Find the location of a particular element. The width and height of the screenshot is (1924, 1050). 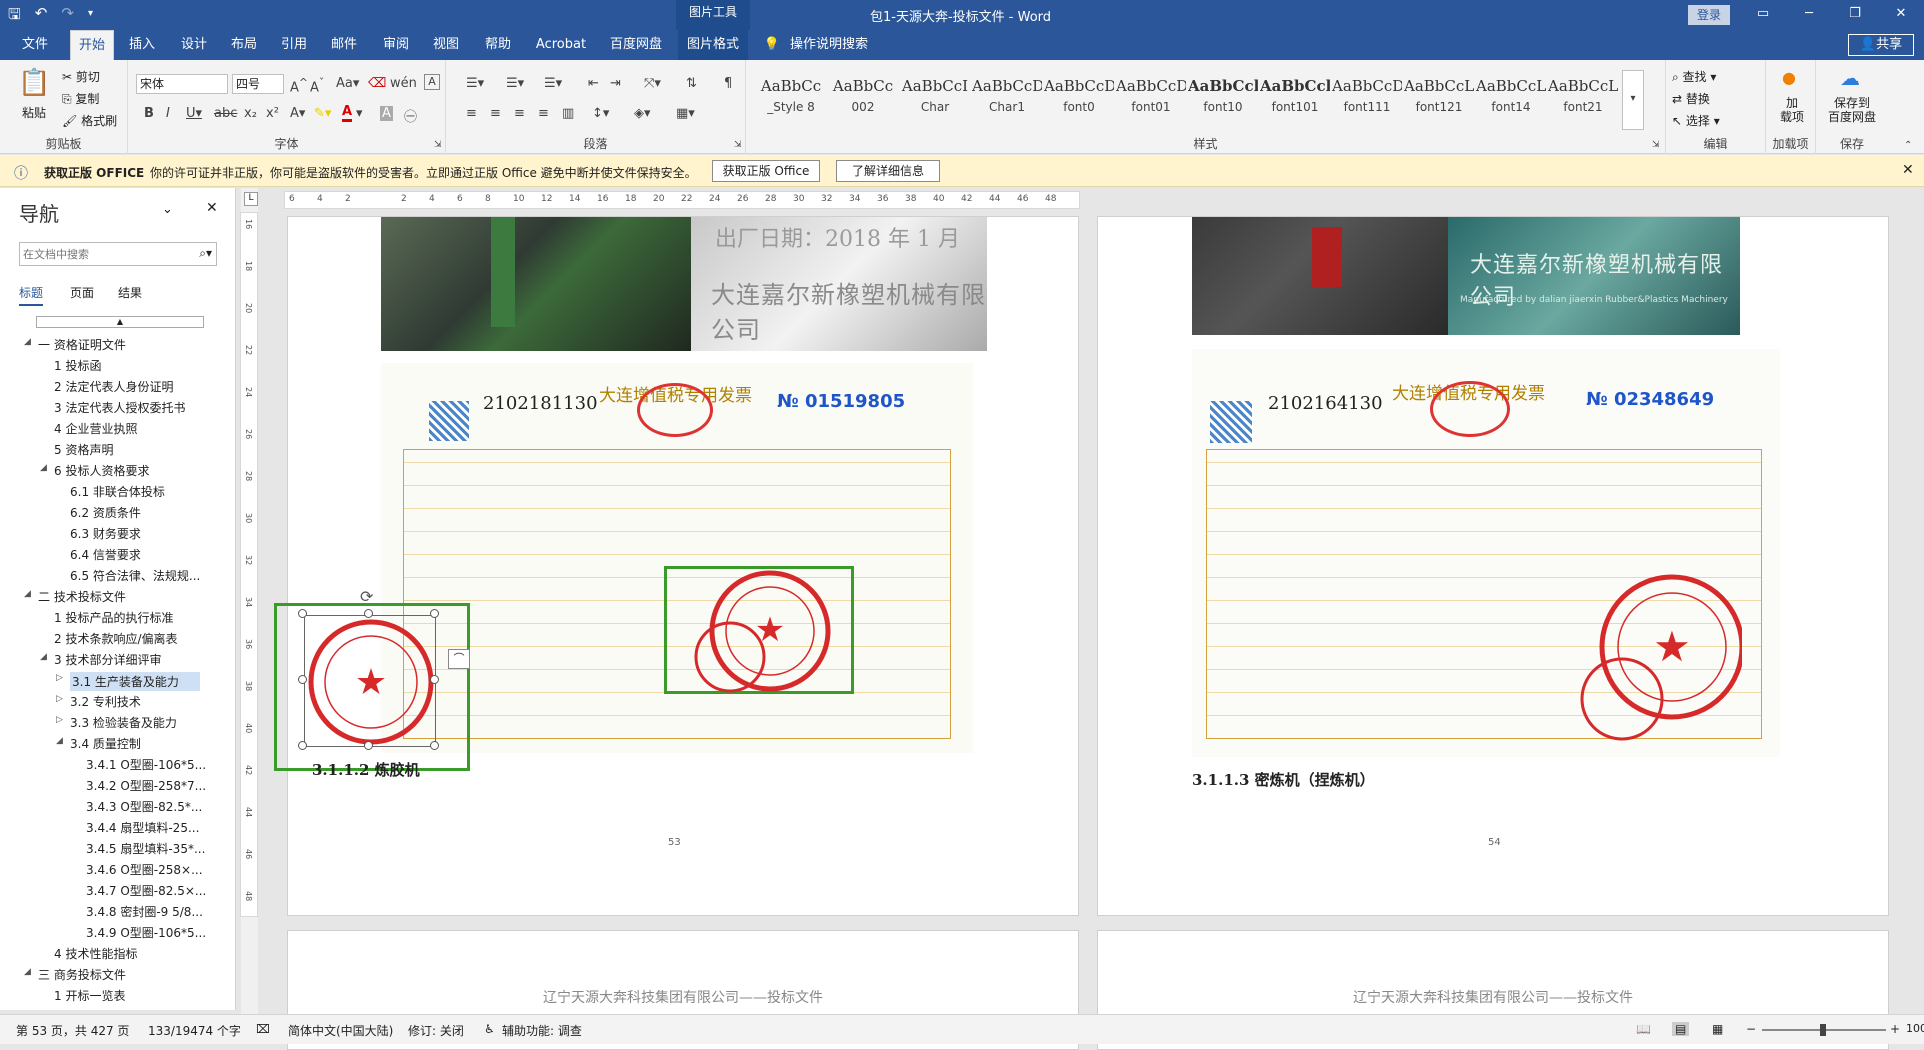

bullets-icon: ☰▾ is located at coordinates (475, 83).